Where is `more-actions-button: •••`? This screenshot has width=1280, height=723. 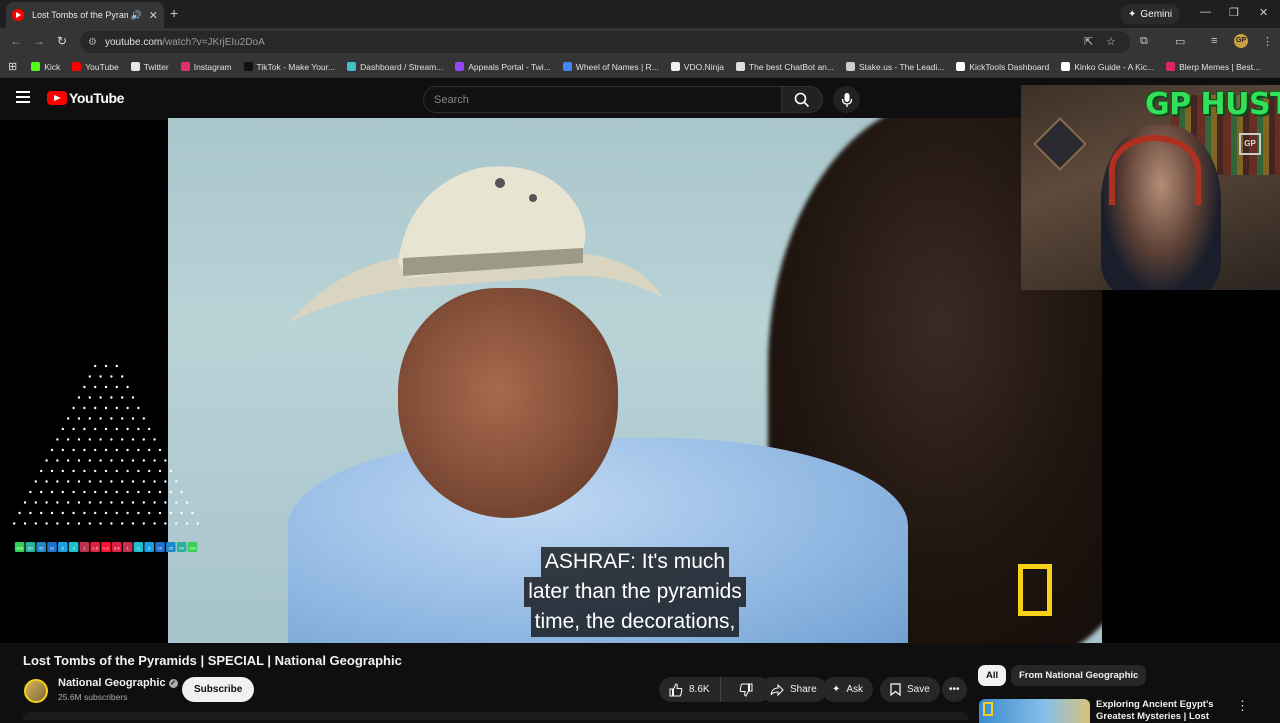 more-actions-button: ••• is located at coordinates (954, 689).